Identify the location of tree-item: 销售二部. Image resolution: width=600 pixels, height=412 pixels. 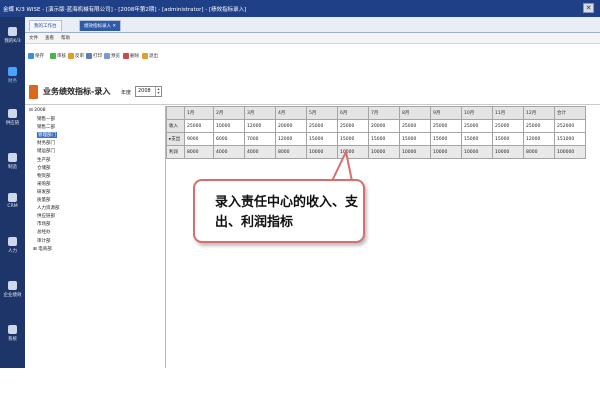
(46, 127).